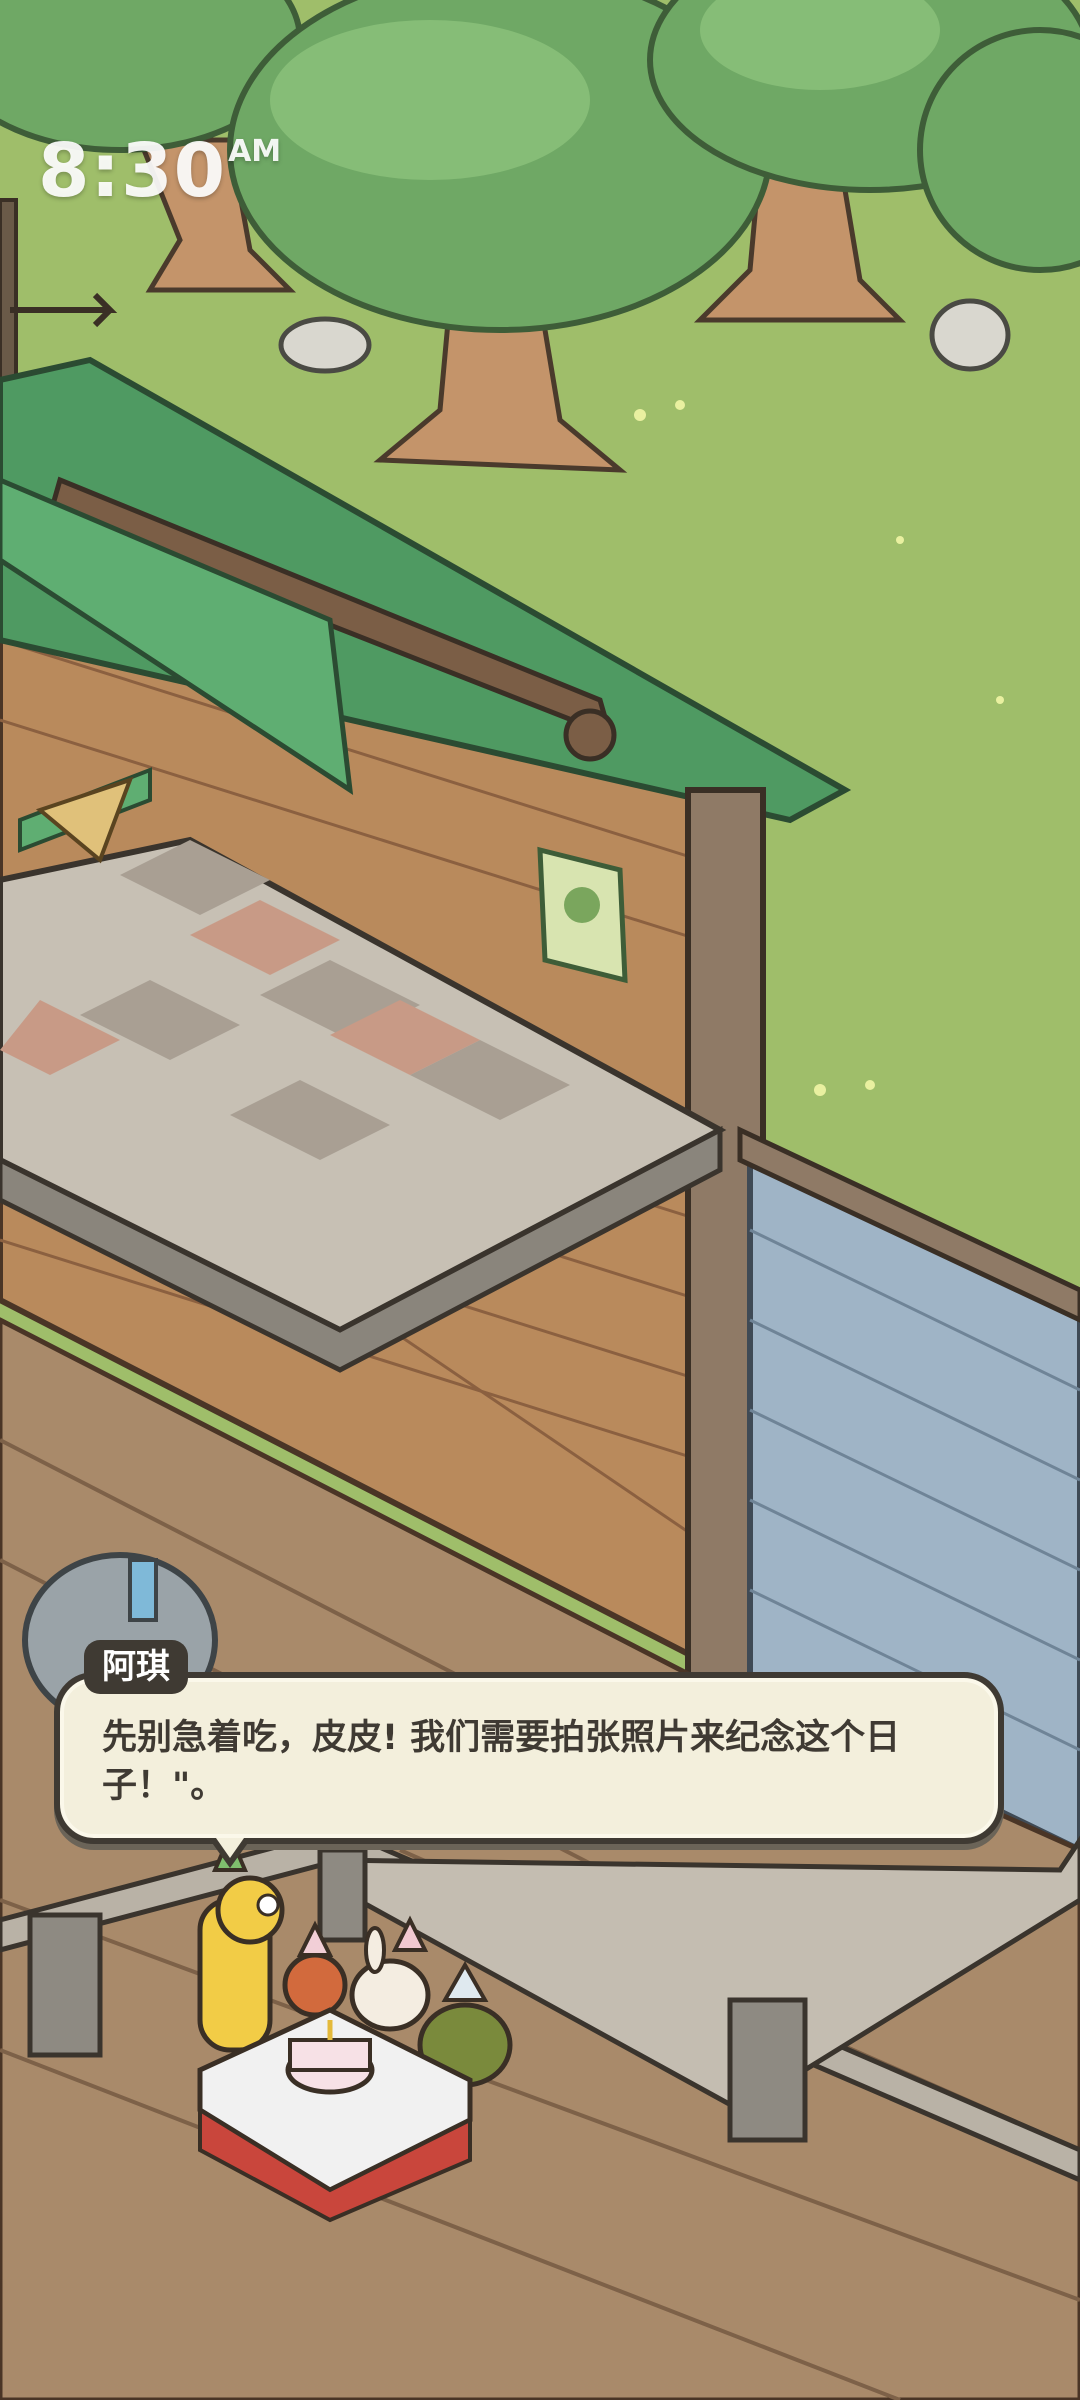 Image resolution: width=1080 pixels, height=2400 pixels. I want to click on rock-right, so click(970, 335).